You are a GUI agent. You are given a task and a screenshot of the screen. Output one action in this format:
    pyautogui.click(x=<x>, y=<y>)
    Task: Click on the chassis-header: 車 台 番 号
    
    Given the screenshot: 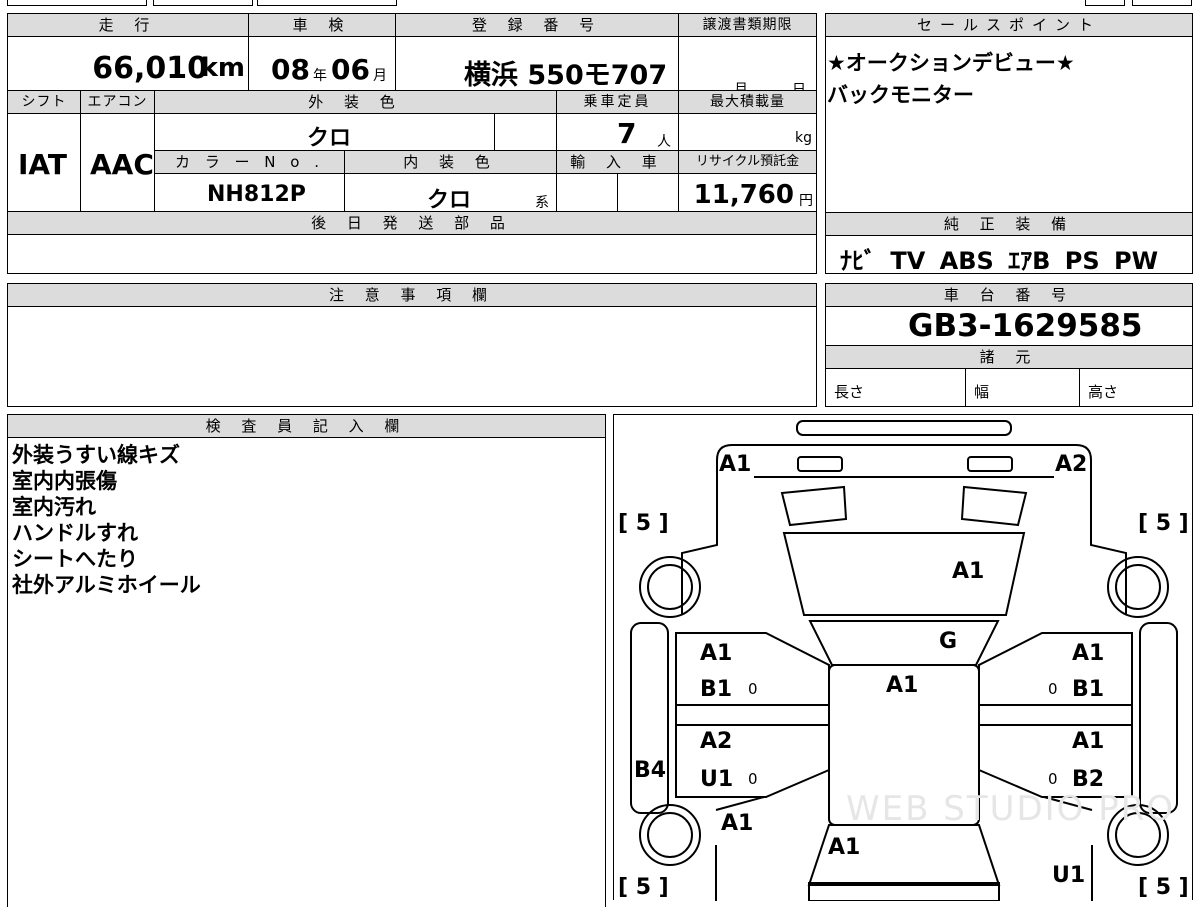 What is the action you would take?
    pyautogui.click(x=1009, y=295)
    